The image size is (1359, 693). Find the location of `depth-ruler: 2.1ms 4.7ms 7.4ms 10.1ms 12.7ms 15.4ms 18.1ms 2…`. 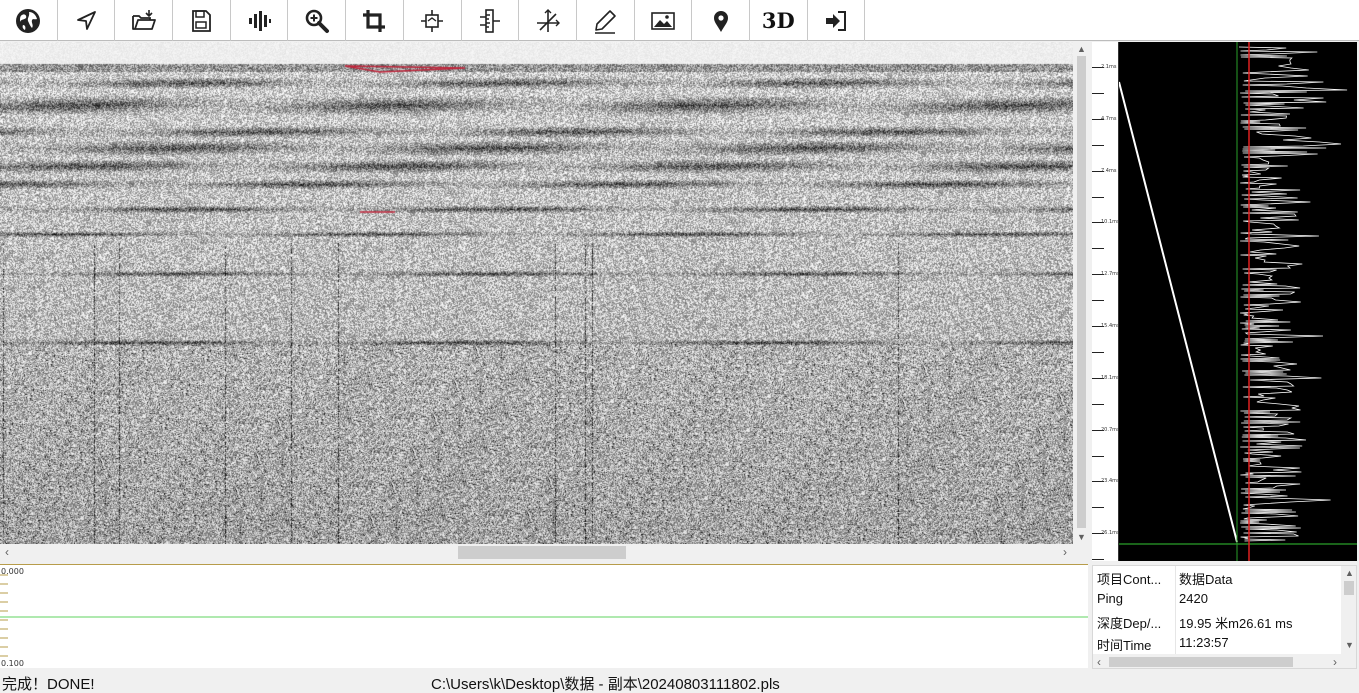

depth-ruler: 2.1ms 4.7ms 7.4ms 10.1ms 12.7ms 15.4ms 18.1ms 2… is located at coordinates (1106, 301).